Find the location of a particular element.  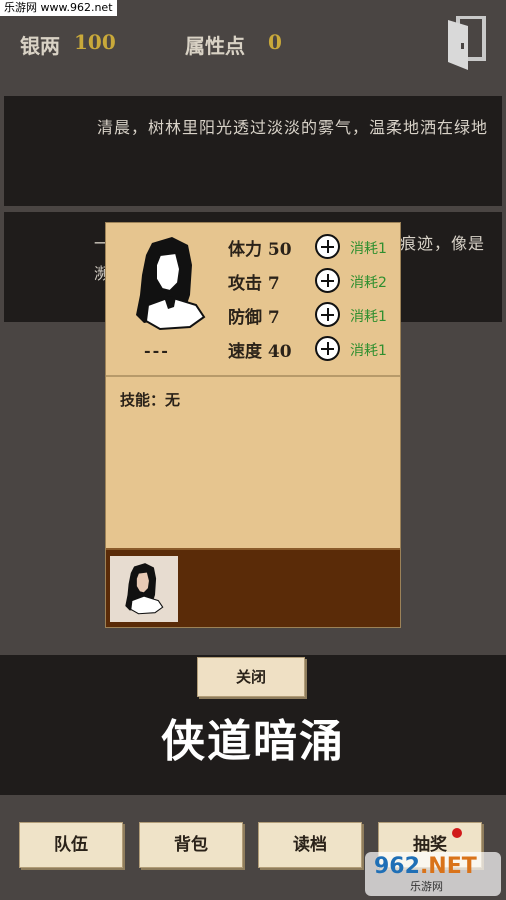

plus-speed-button is located at coordinates (327, 348).